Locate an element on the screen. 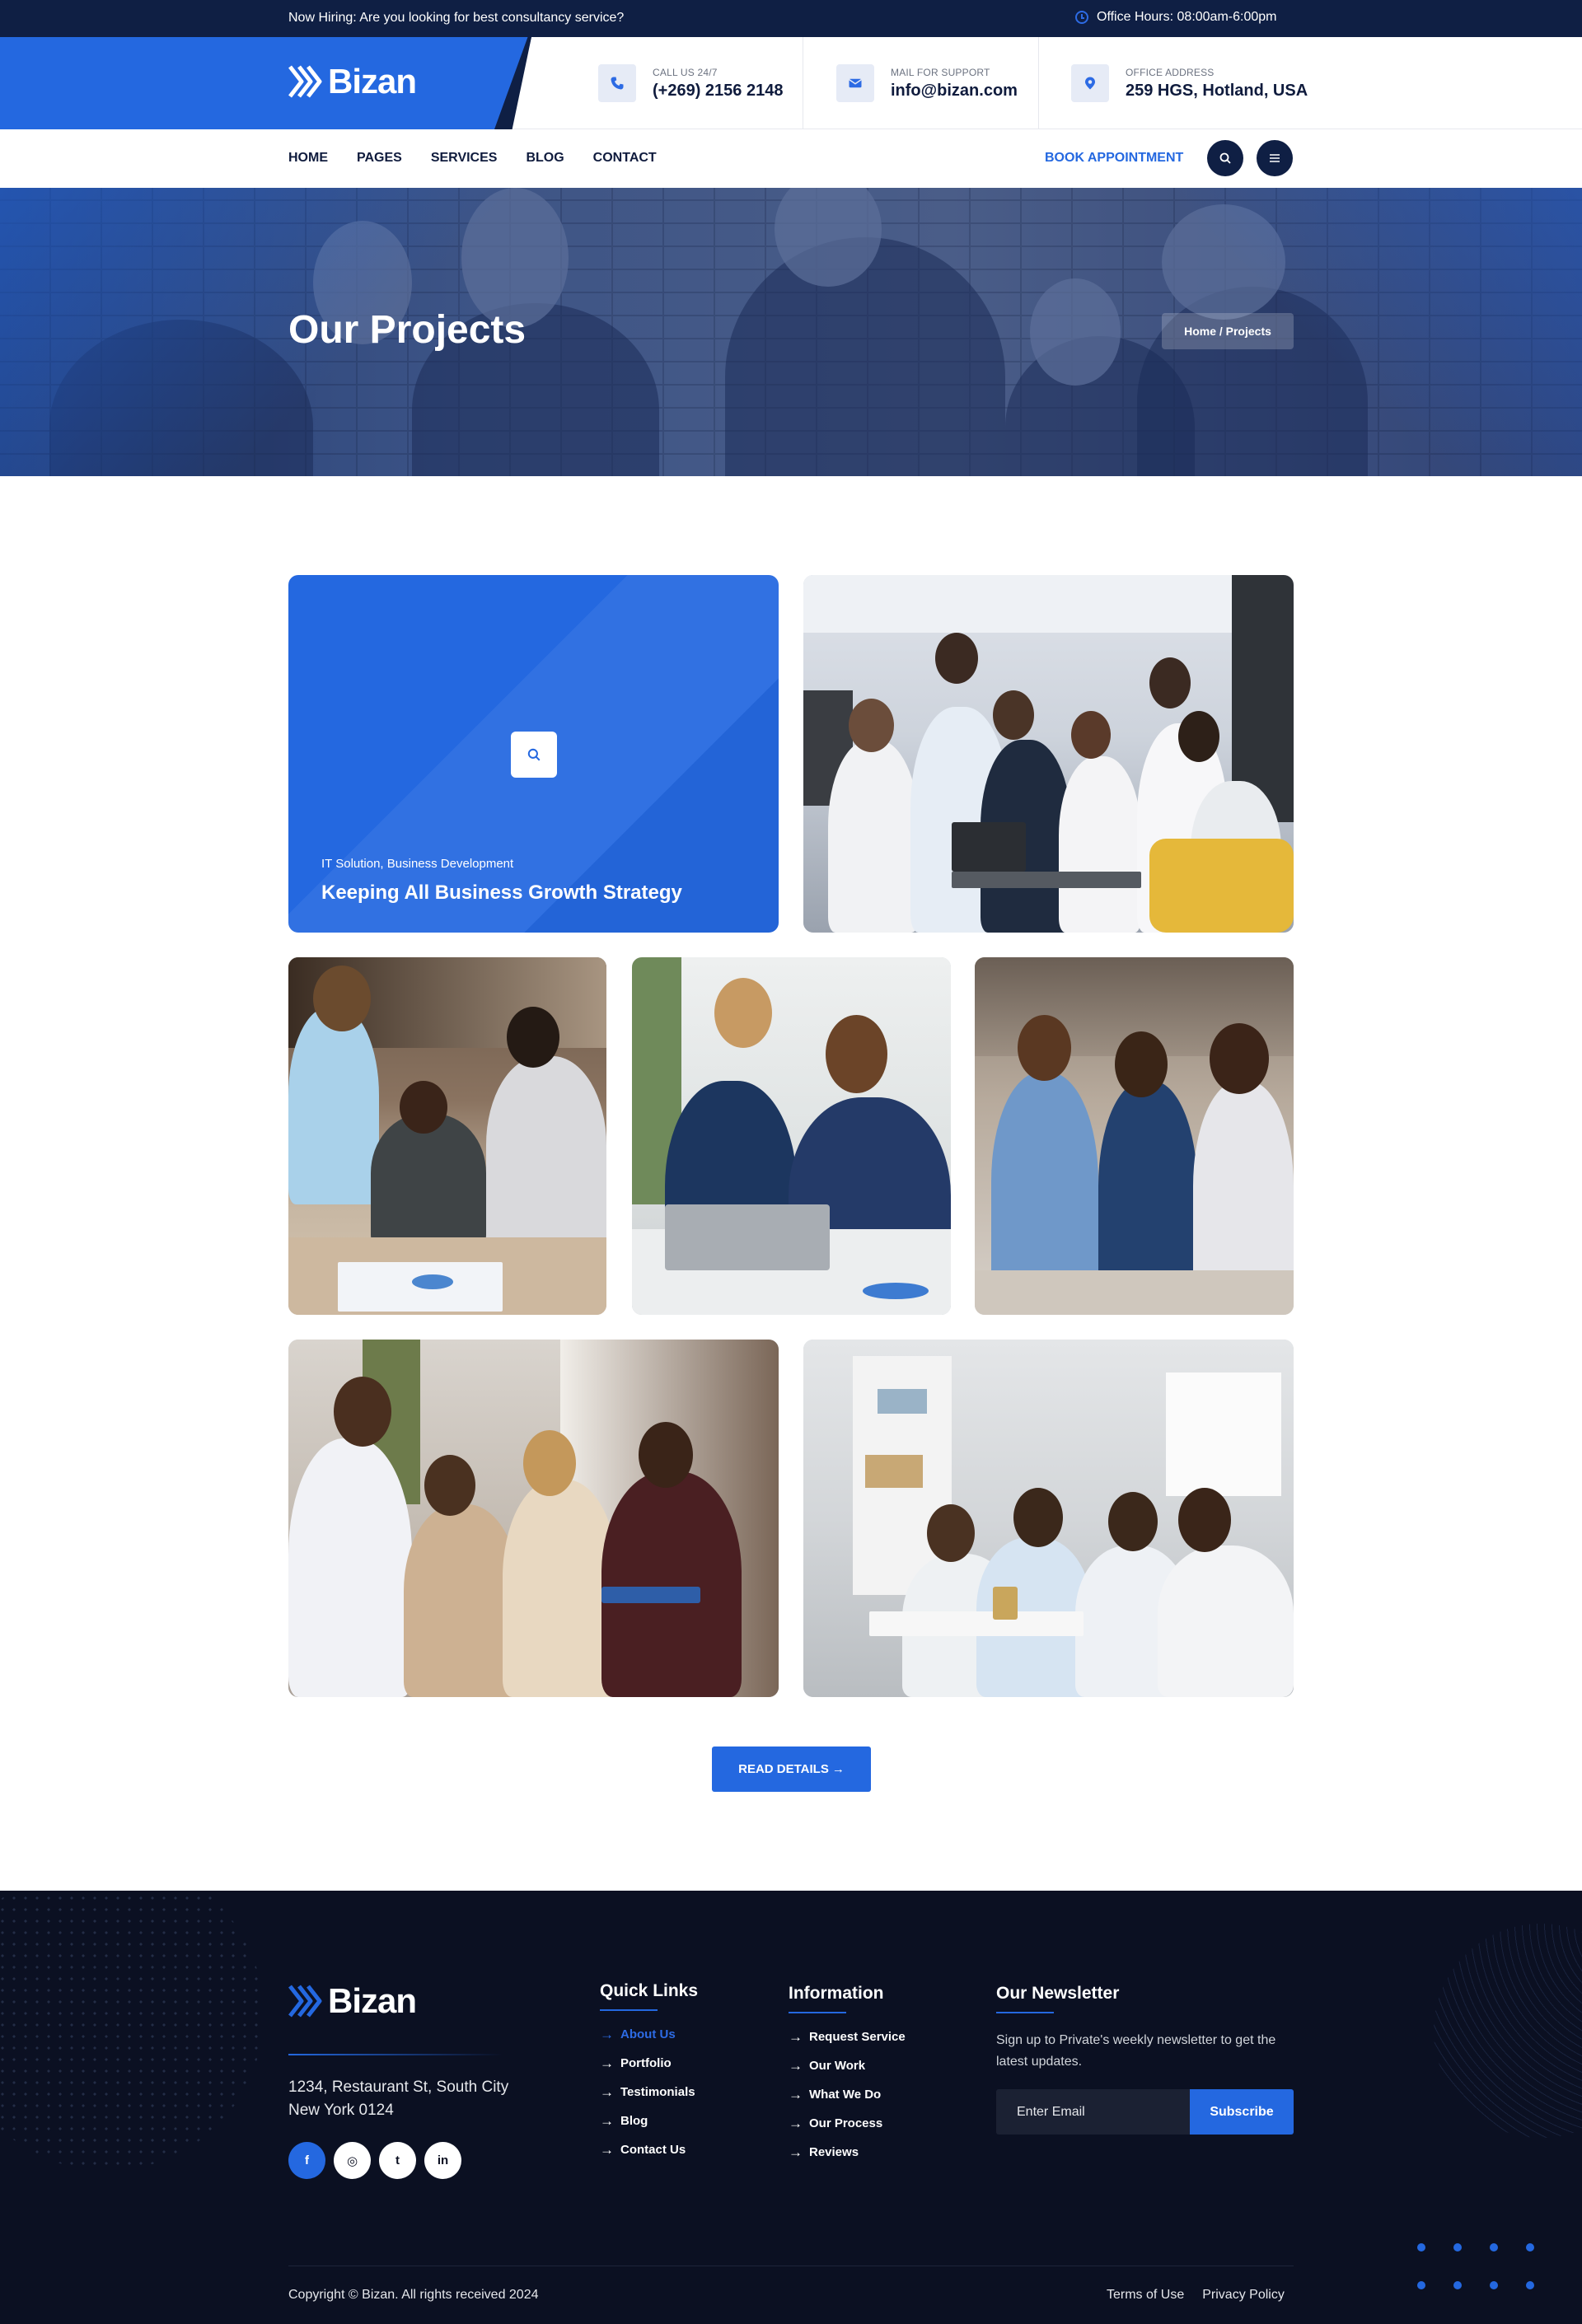 The height and width of the screenshot is (2324, 1582). project-image-team-lounge is located at coordinates (1048, 1518).